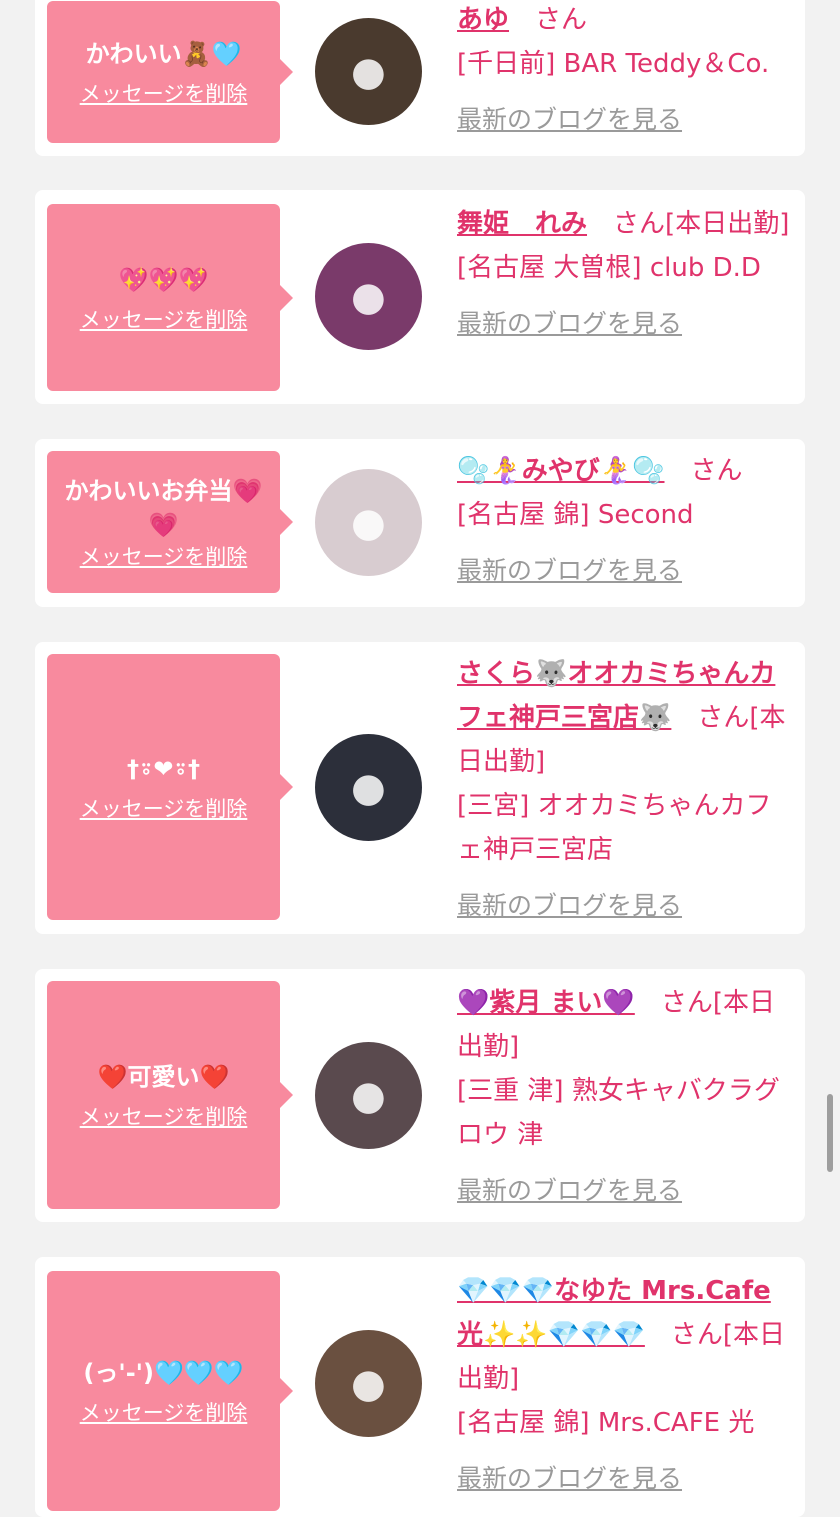 The width and height of the screenshot is (840, 1517). What do you see at coordinates (613, 64) in the screenshot?
I see `shop-info: [千日前] BAR Teddy＆Co.` at bounding box center [613, 64].